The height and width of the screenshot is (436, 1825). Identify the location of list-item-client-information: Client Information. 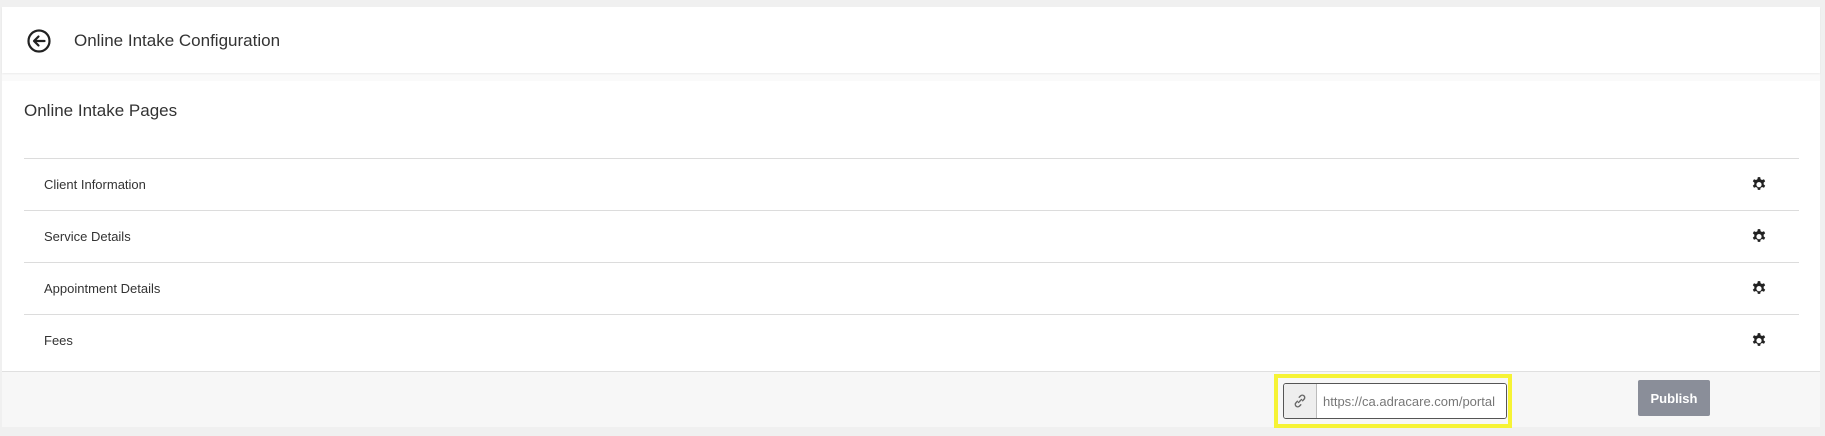
(911, 184).